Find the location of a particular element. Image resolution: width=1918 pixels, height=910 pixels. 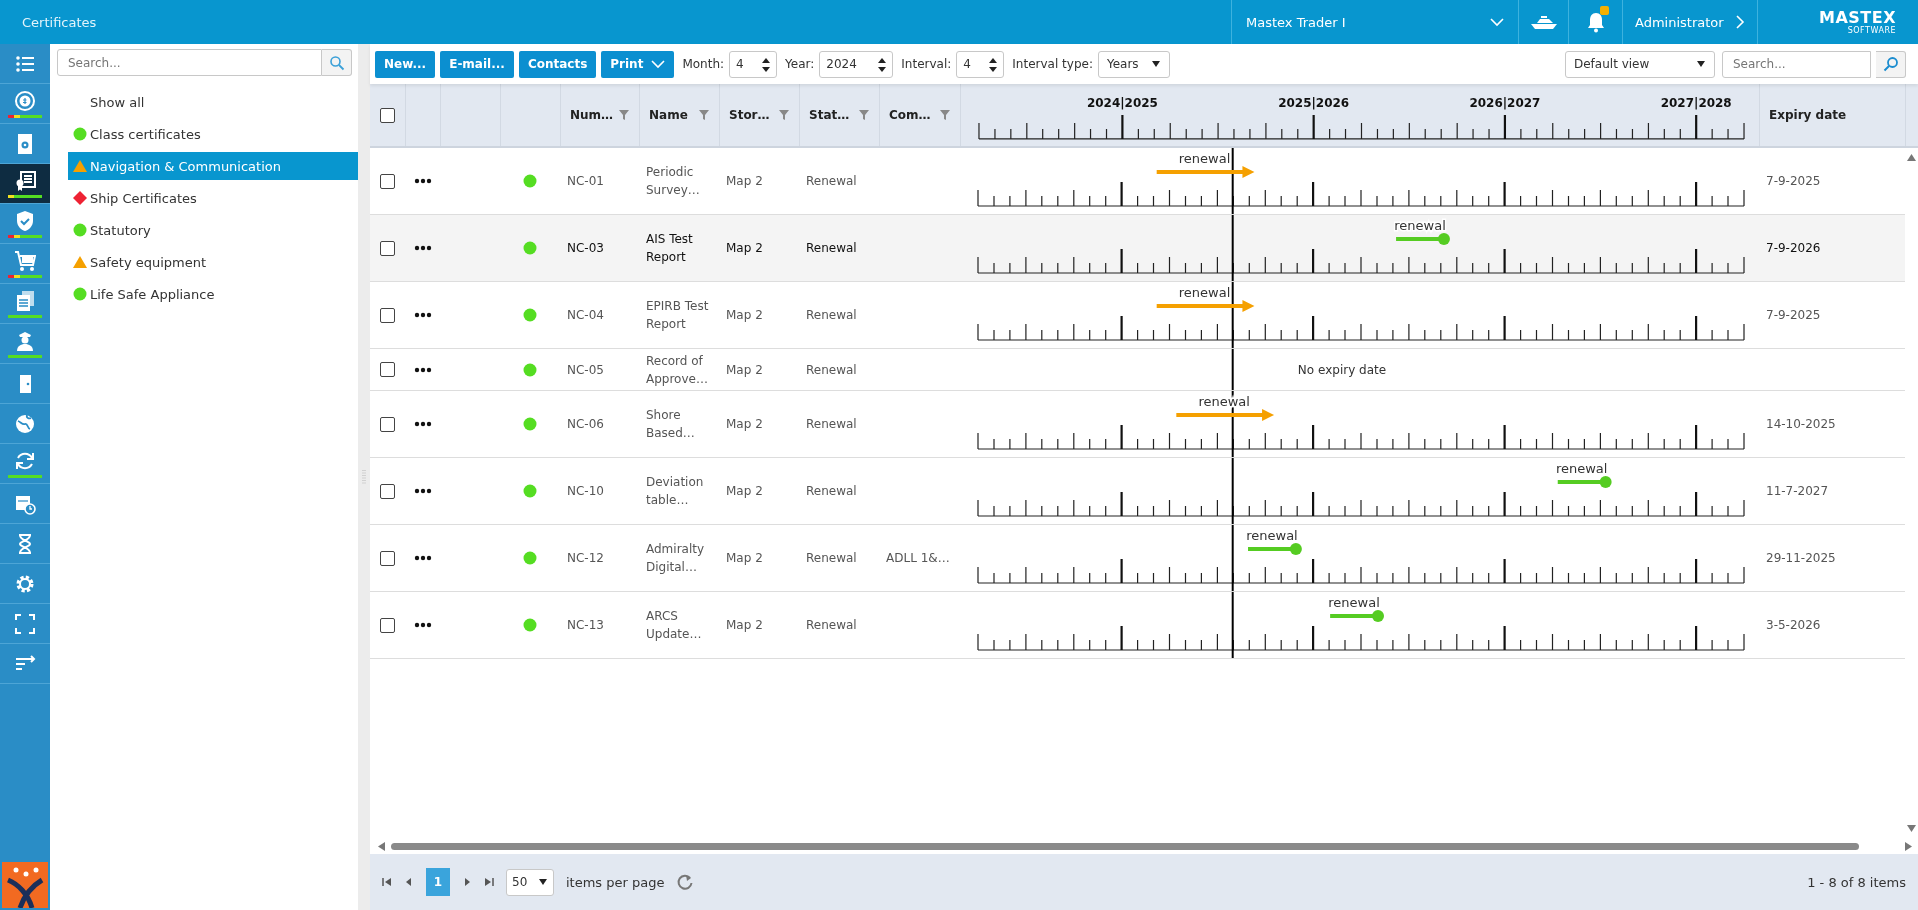

interval-type-dropdown: Years is located at coordinates (1133, 64).